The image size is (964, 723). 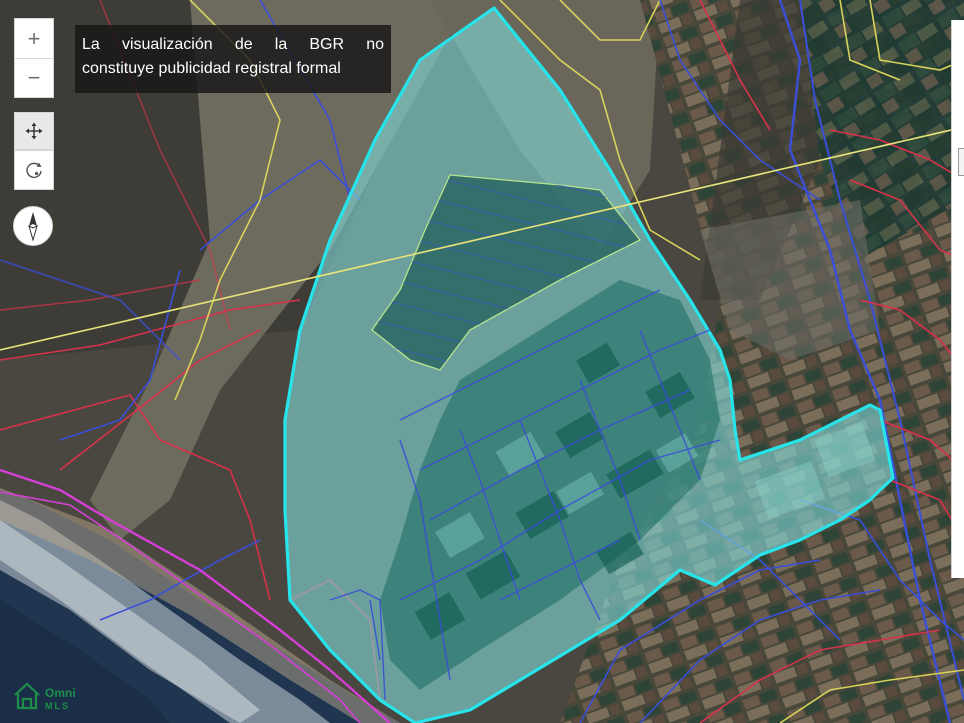 What do you see at coordinates (233, 44) in the screenshot?
I see `bgr-notice-line1: La visualización de la BGR no` at bounding box center [233, 44].